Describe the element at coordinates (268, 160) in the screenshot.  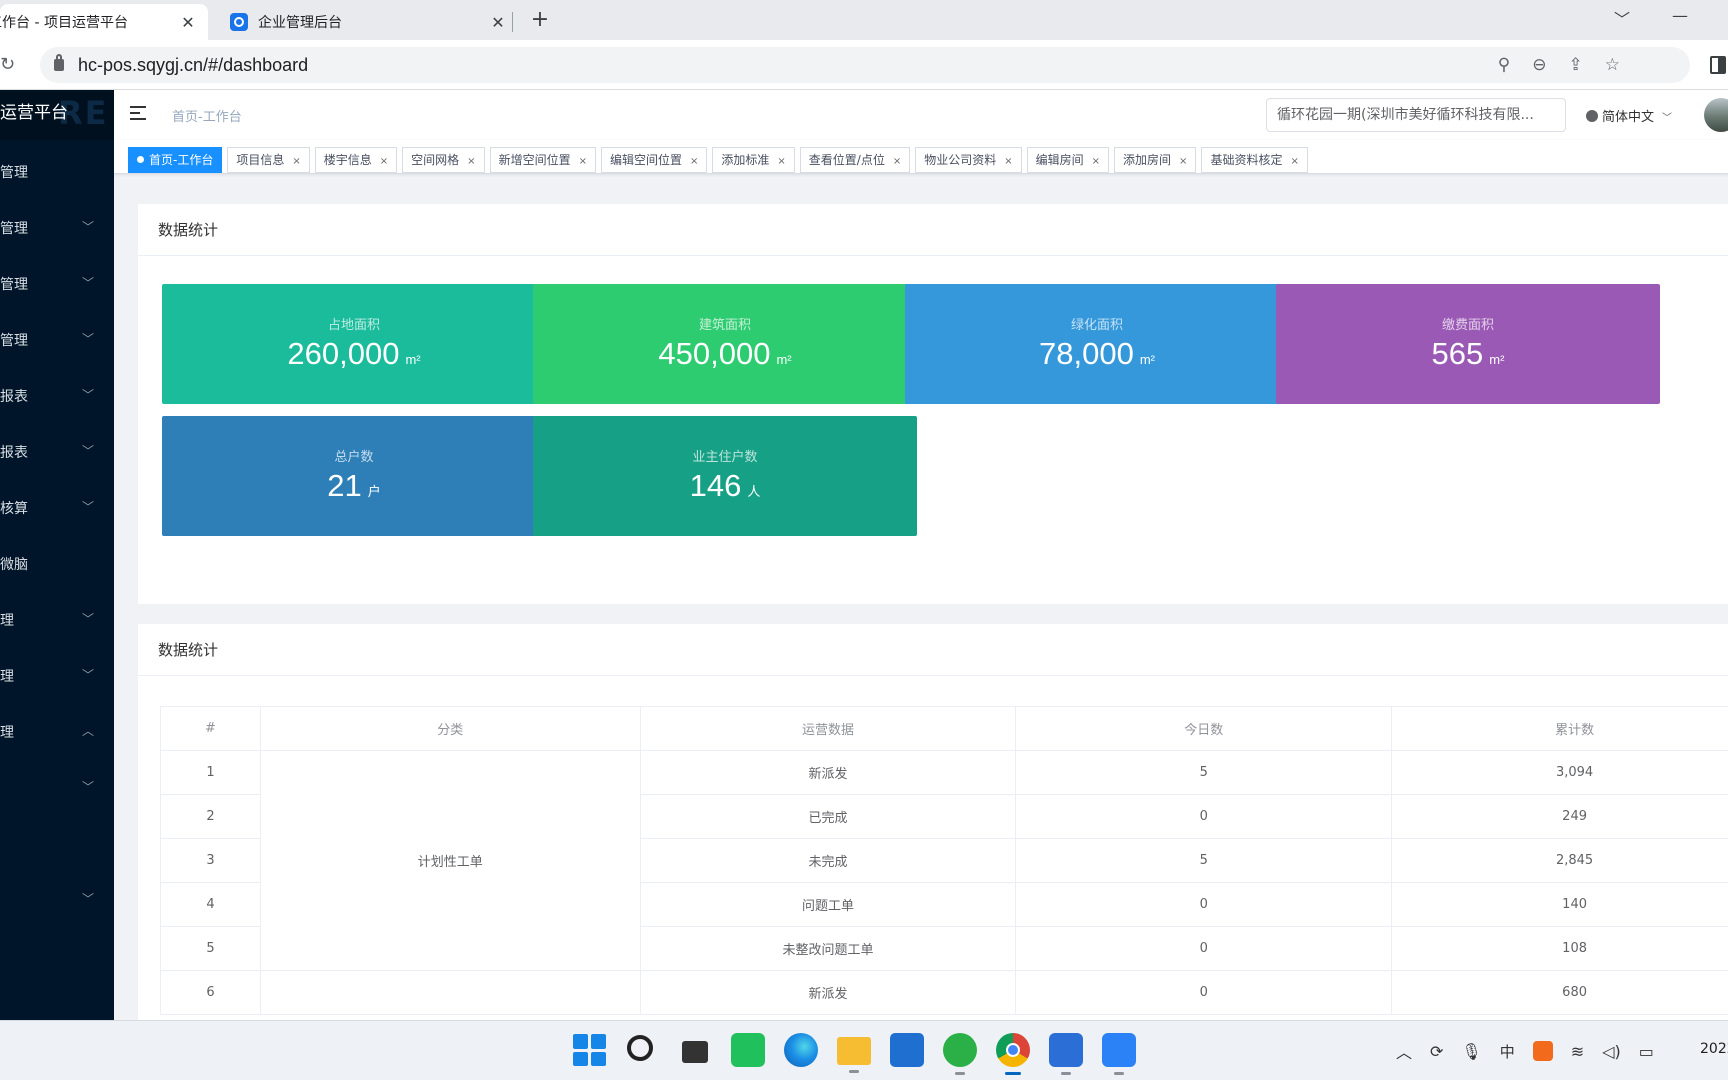
I see `tag-1: 项目信息 ×` at that location.